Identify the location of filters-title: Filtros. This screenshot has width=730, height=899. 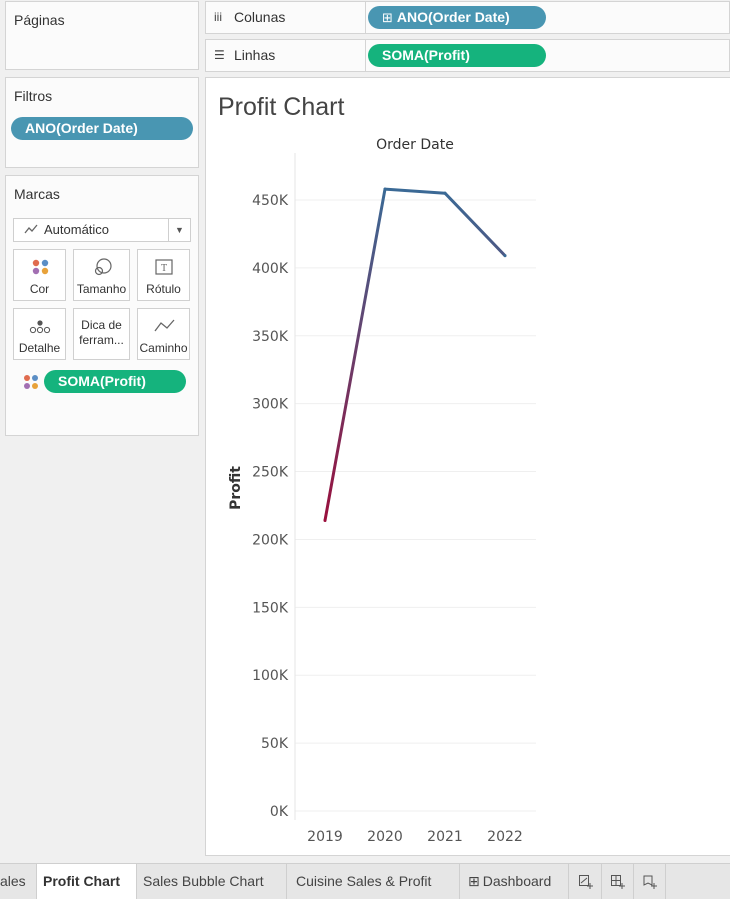
(33, 96).